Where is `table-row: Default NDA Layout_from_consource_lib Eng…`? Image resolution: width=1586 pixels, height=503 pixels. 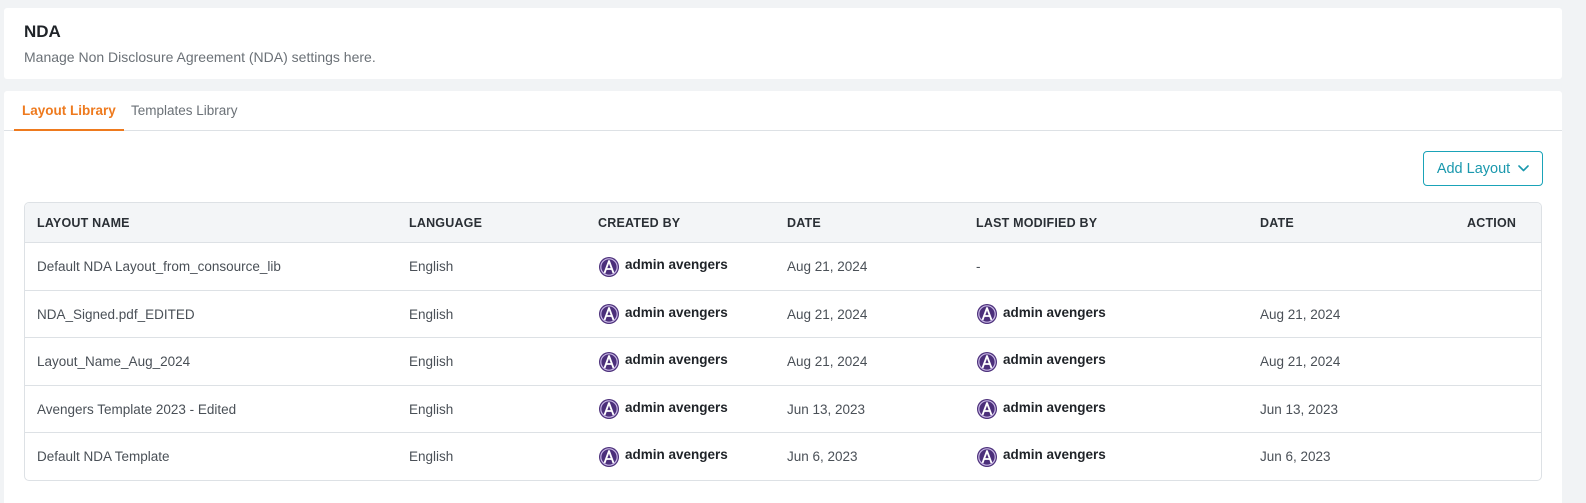
table-row: Default NDA Layout_from_consource_lib Eng… is located at coordinates (783, 267).